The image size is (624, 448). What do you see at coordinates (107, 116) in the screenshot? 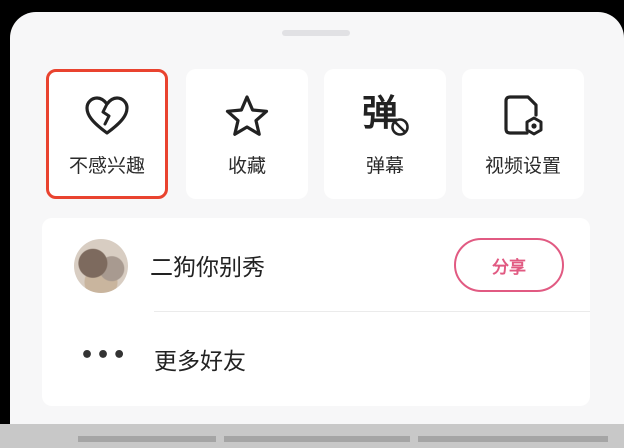
I see `broken-heart-icon` at bounding box center [107, 116].